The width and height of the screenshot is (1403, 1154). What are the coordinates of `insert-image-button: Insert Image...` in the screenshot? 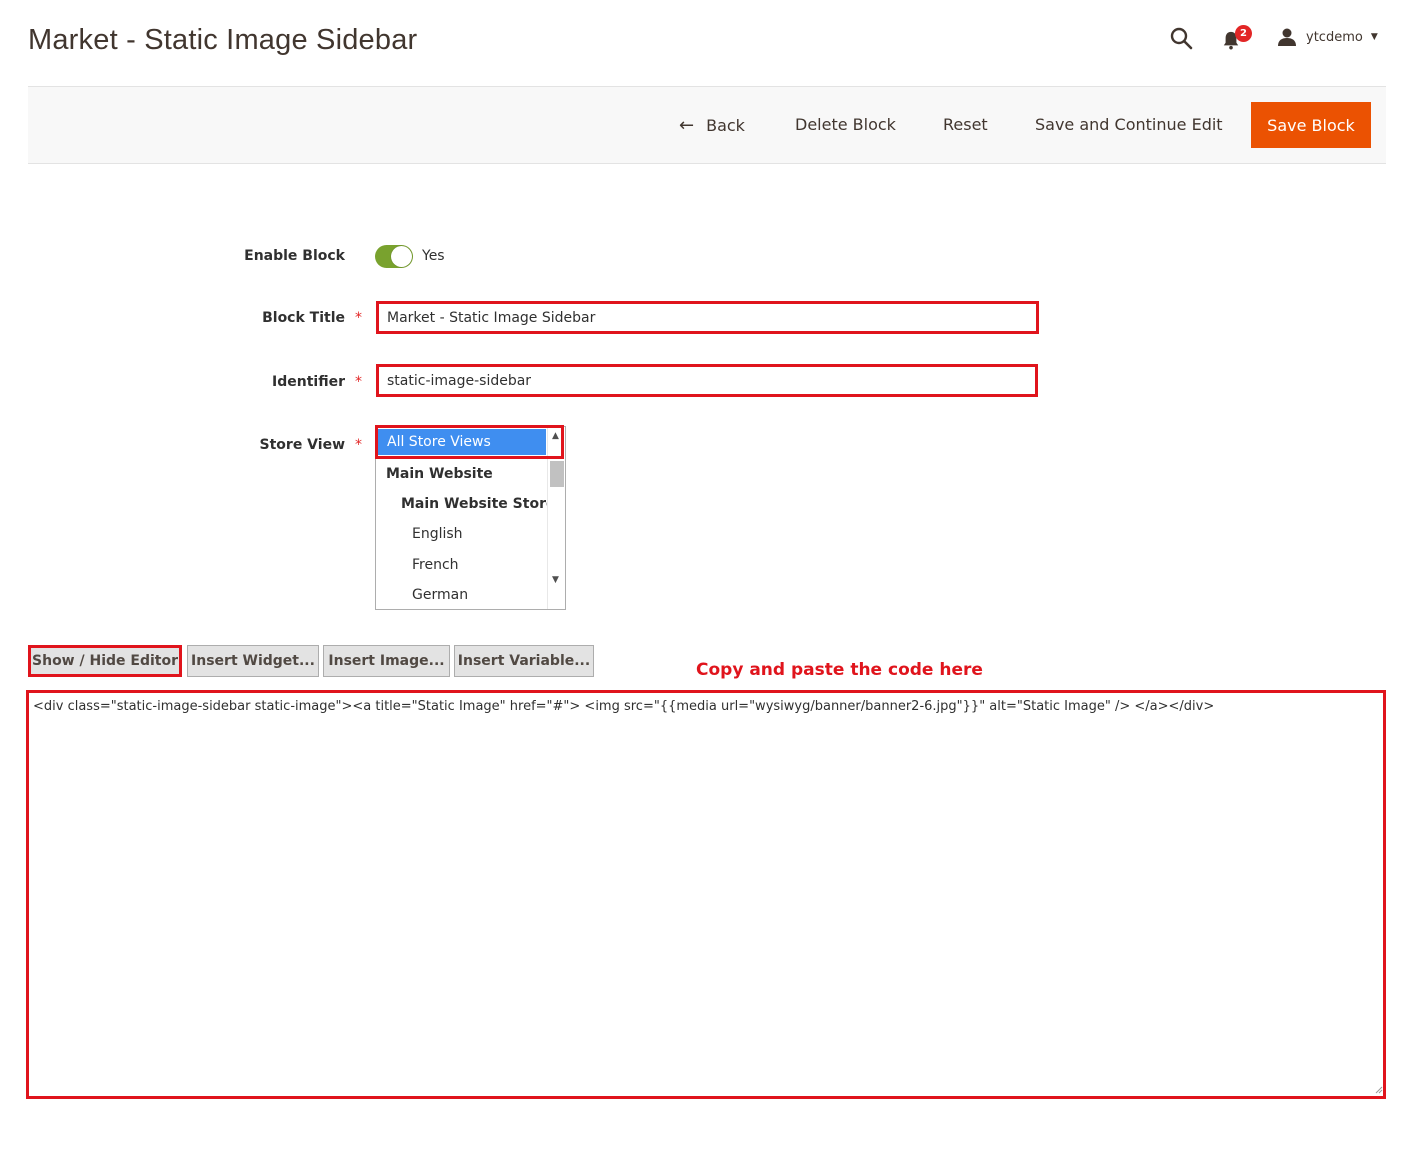 It's located at (386, 661).